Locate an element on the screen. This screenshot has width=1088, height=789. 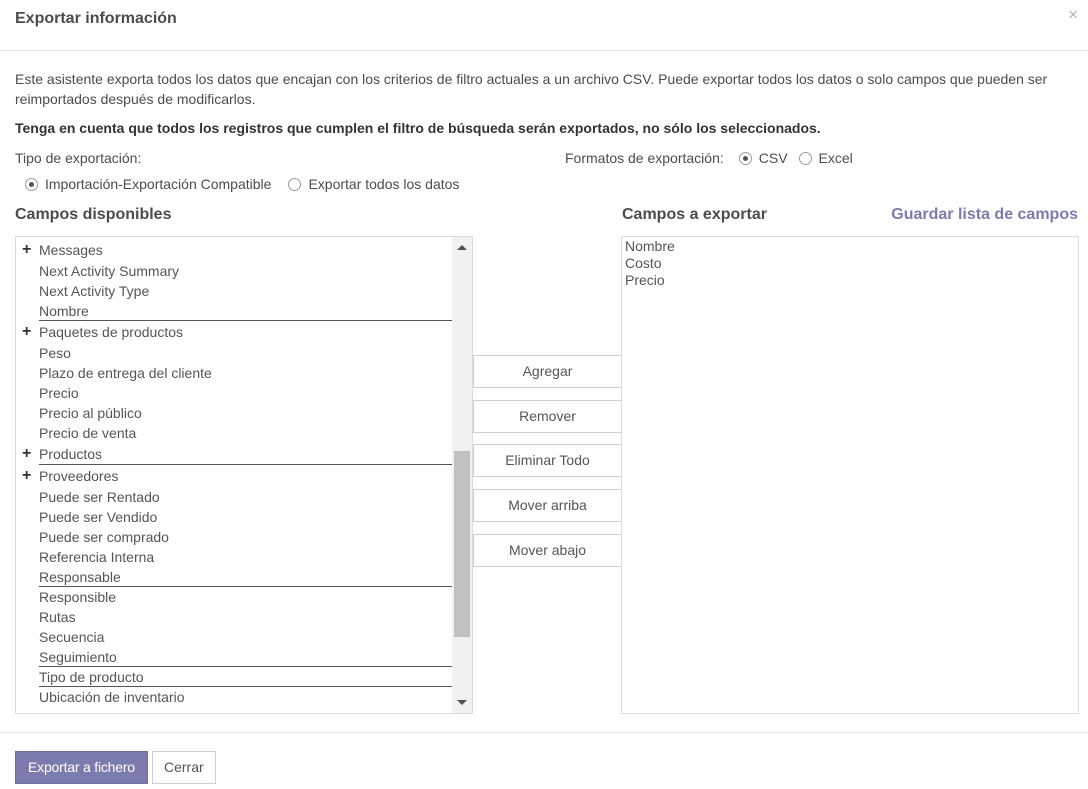
available-field-item: Secuencia is located at coordinates (234, 637).